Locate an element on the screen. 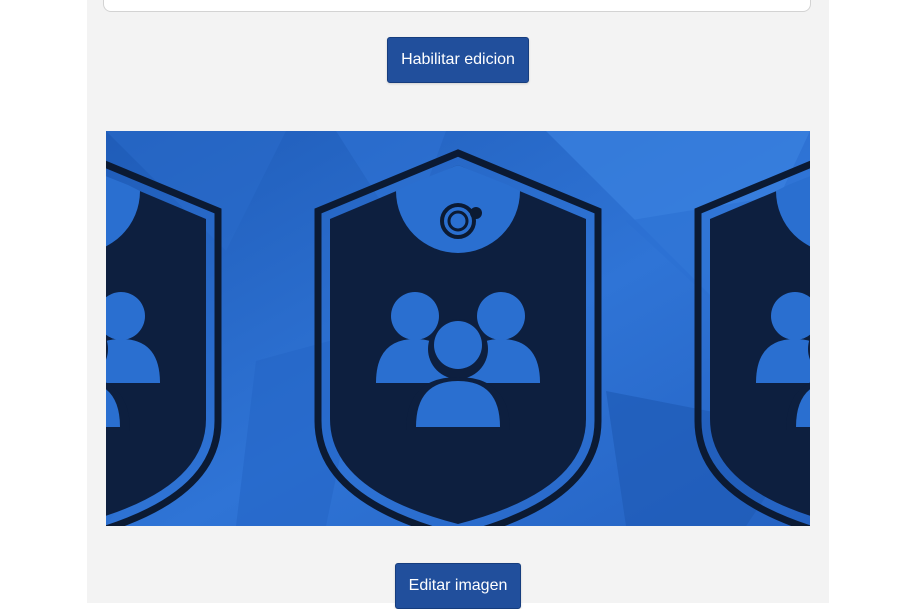 Image resolution: width=908 pixels, height=609 pixels. enable-edit-button: Habilitar edicion is located at coordinates (458, 60).